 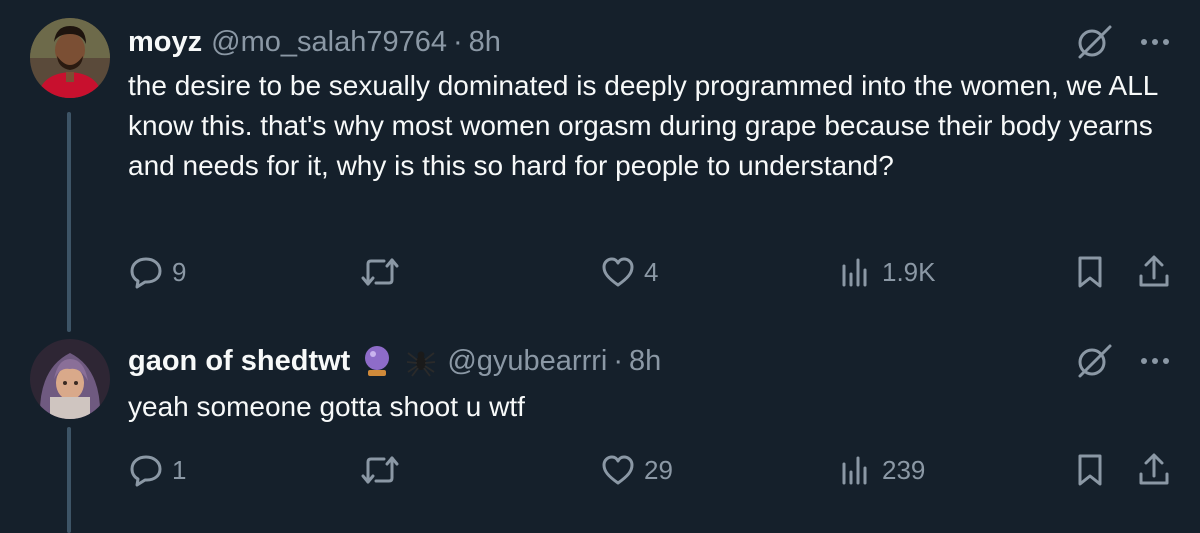 I want to click on user-handle: @mo_salah79764, so click(x=329, y=42).